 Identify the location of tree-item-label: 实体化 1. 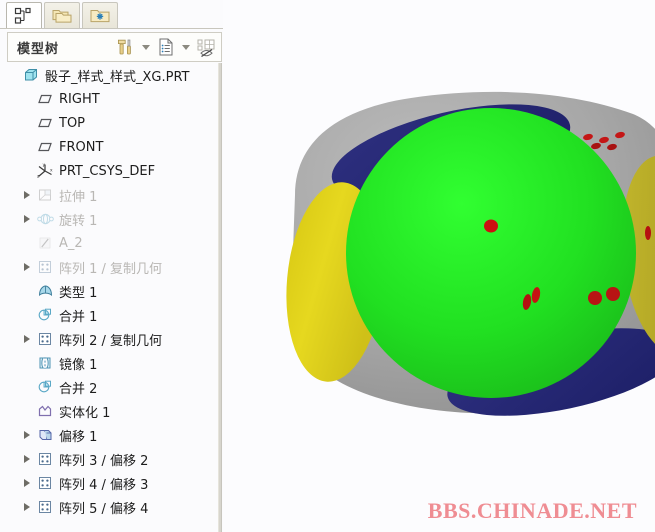
(85, 413).